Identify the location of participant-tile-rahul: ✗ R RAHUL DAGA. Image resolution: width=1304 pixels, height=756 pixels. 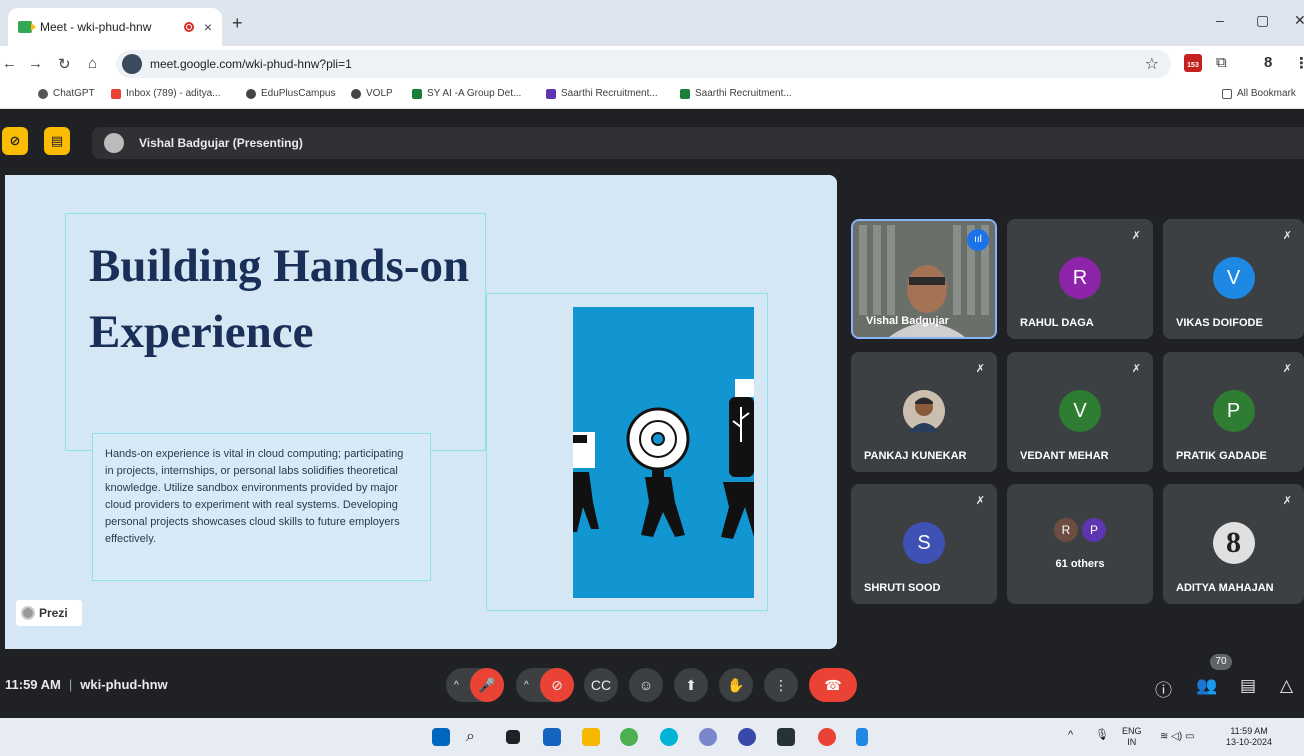
(1080, 279).